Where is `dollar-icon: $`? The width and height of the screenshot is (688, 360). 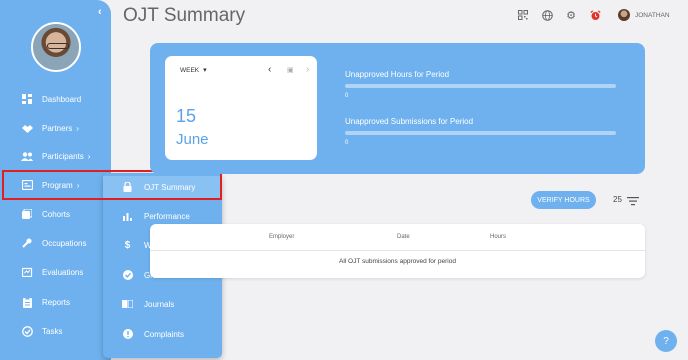 dollar-icon: $ is located at coordinates (127, 245).